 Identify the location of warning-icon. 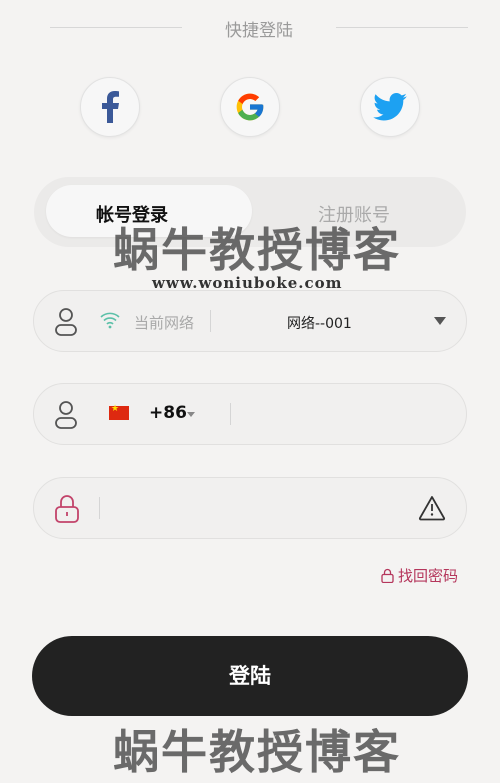
(432, 508).